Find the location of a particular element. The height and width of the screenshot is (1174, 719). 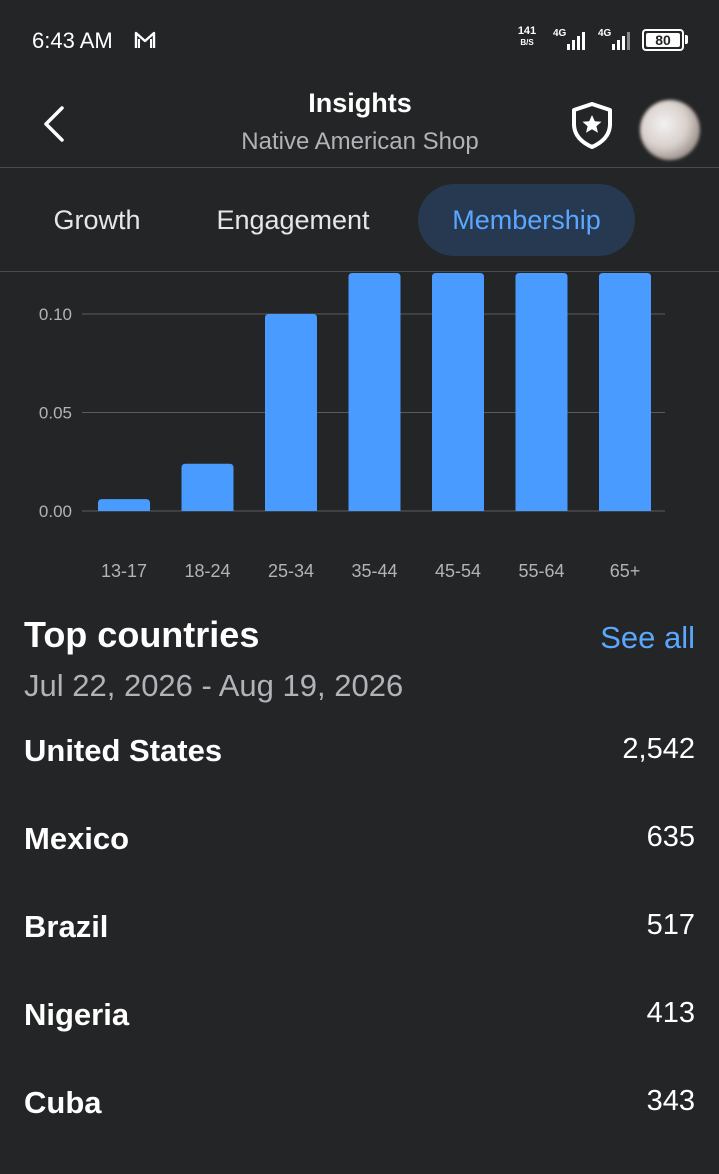

country-value: 635 is located at coordinates (670, 837).